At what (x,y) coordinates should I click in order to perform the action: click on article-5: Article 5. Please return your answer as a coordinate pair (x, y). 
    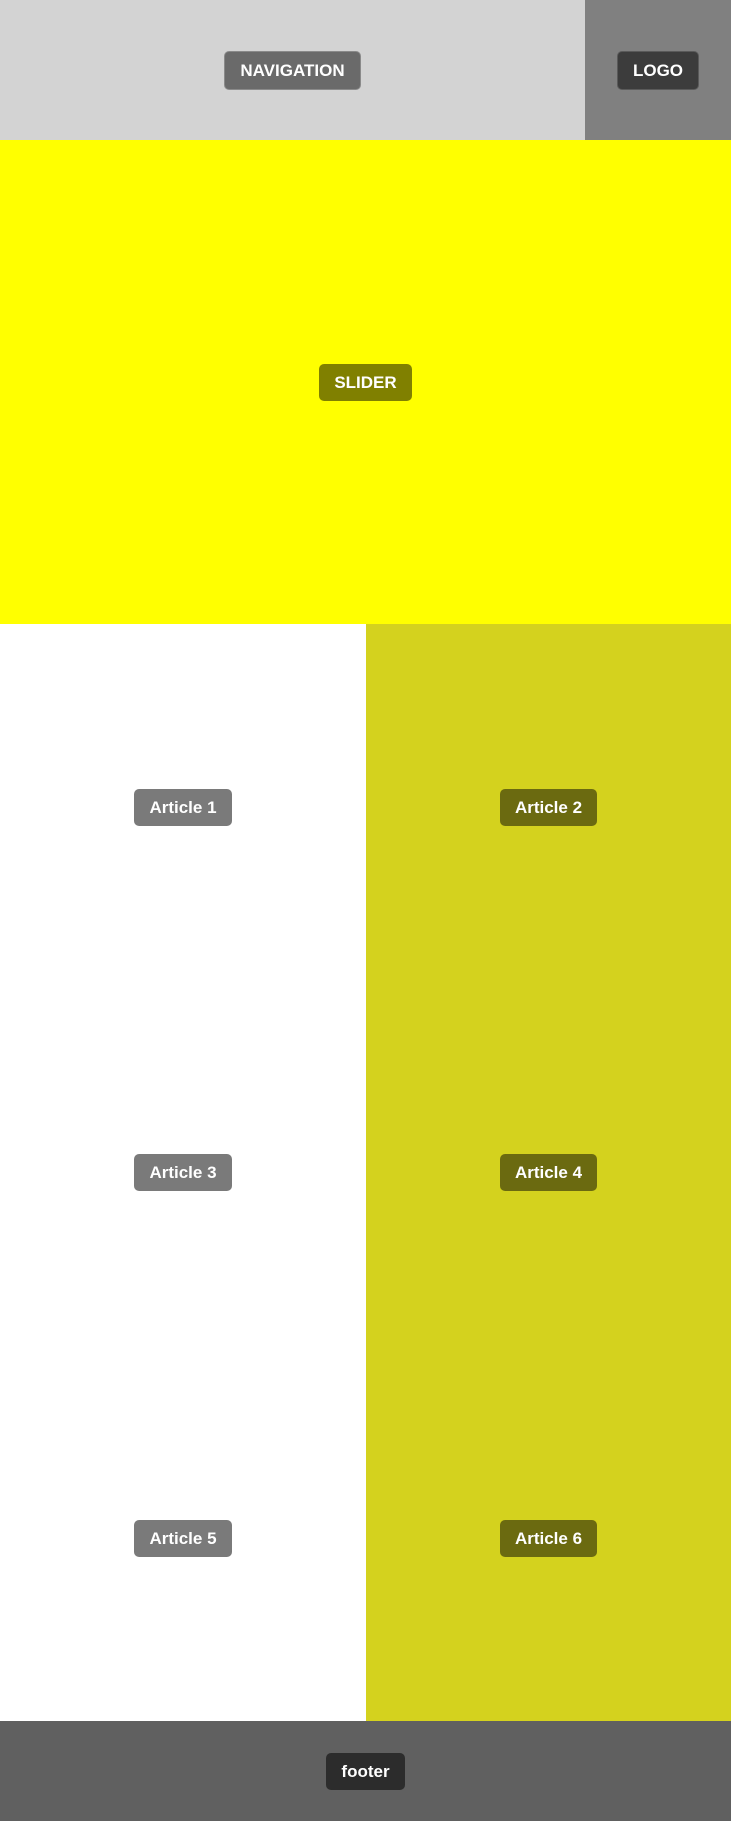
    Looking at the image, I should click on (183, 1538).